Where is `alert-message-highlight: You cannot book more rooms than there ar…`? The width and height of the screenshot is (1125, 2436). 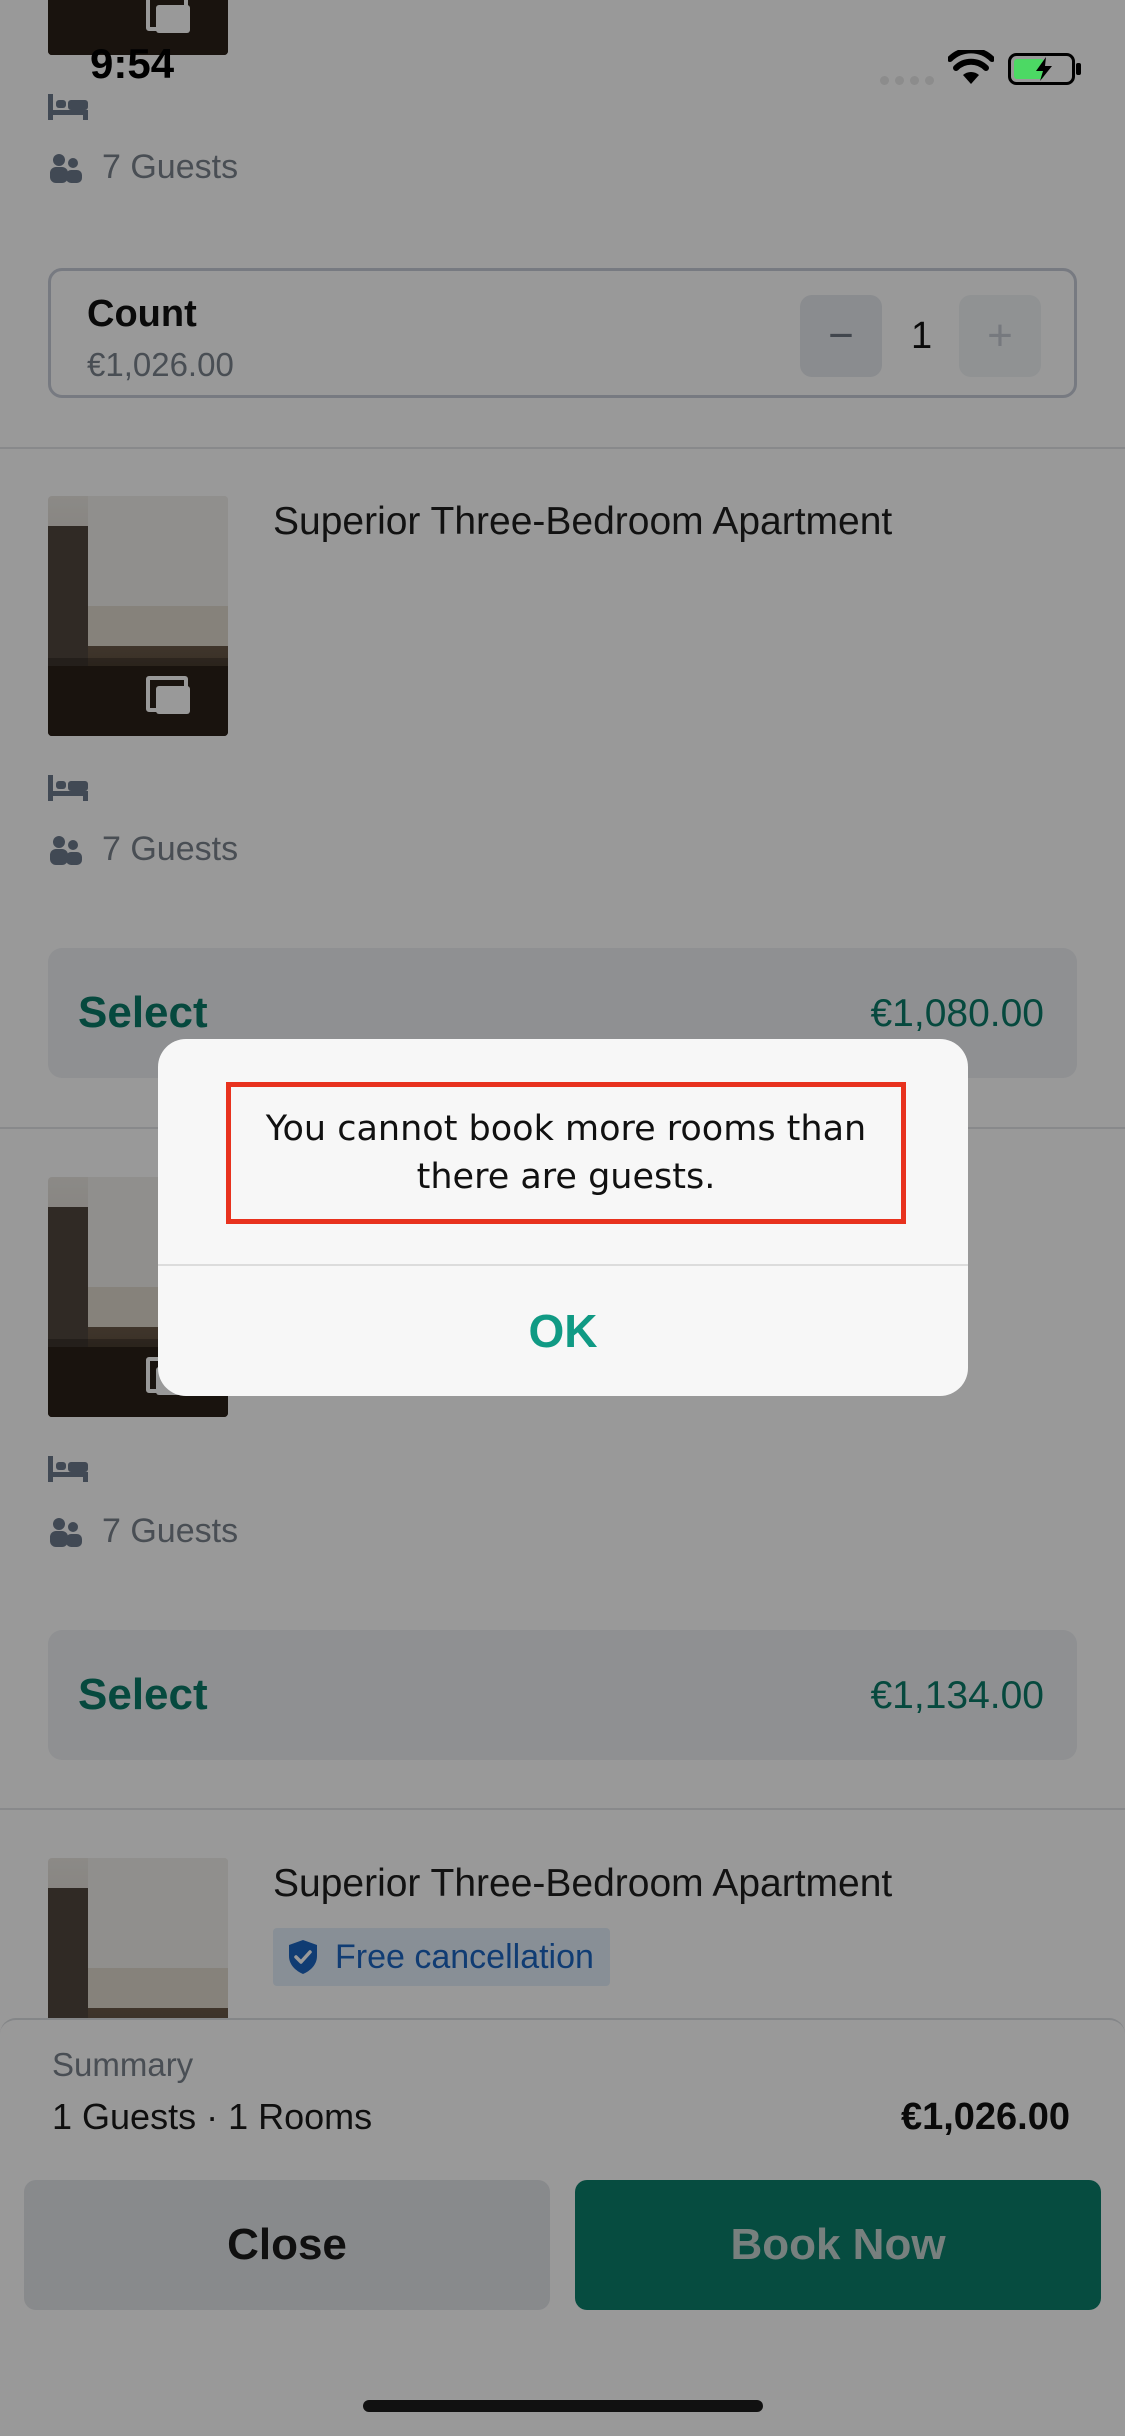 alert-message-highlight: You cannot book more rooms than there ar… is located at coordinates (566, 1153).